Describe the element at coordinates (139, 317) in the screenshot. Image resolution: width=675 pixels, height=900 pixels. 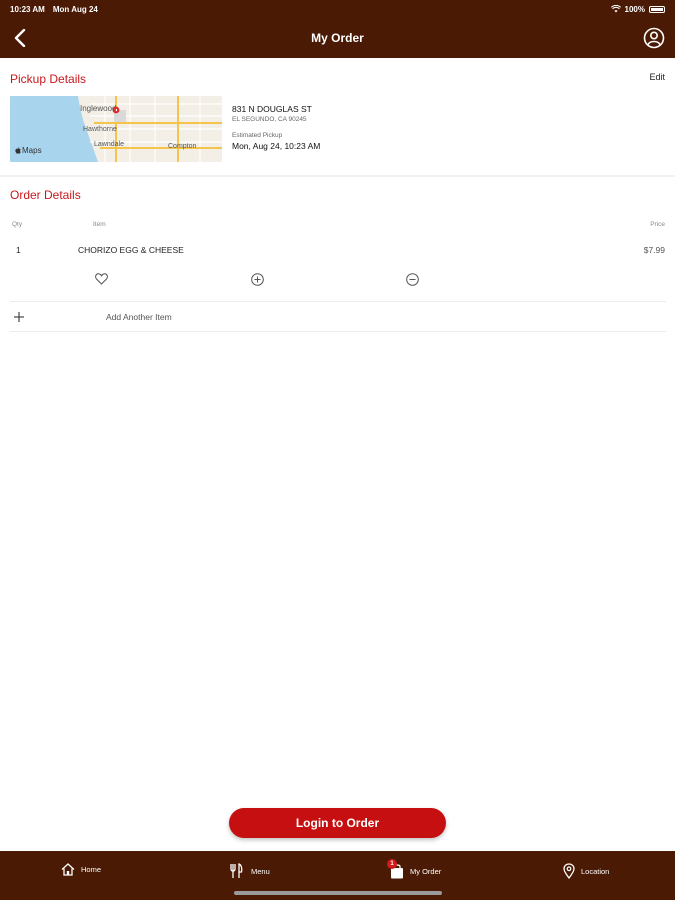
I see `add-another-item-label: Add Another Item` at that location.